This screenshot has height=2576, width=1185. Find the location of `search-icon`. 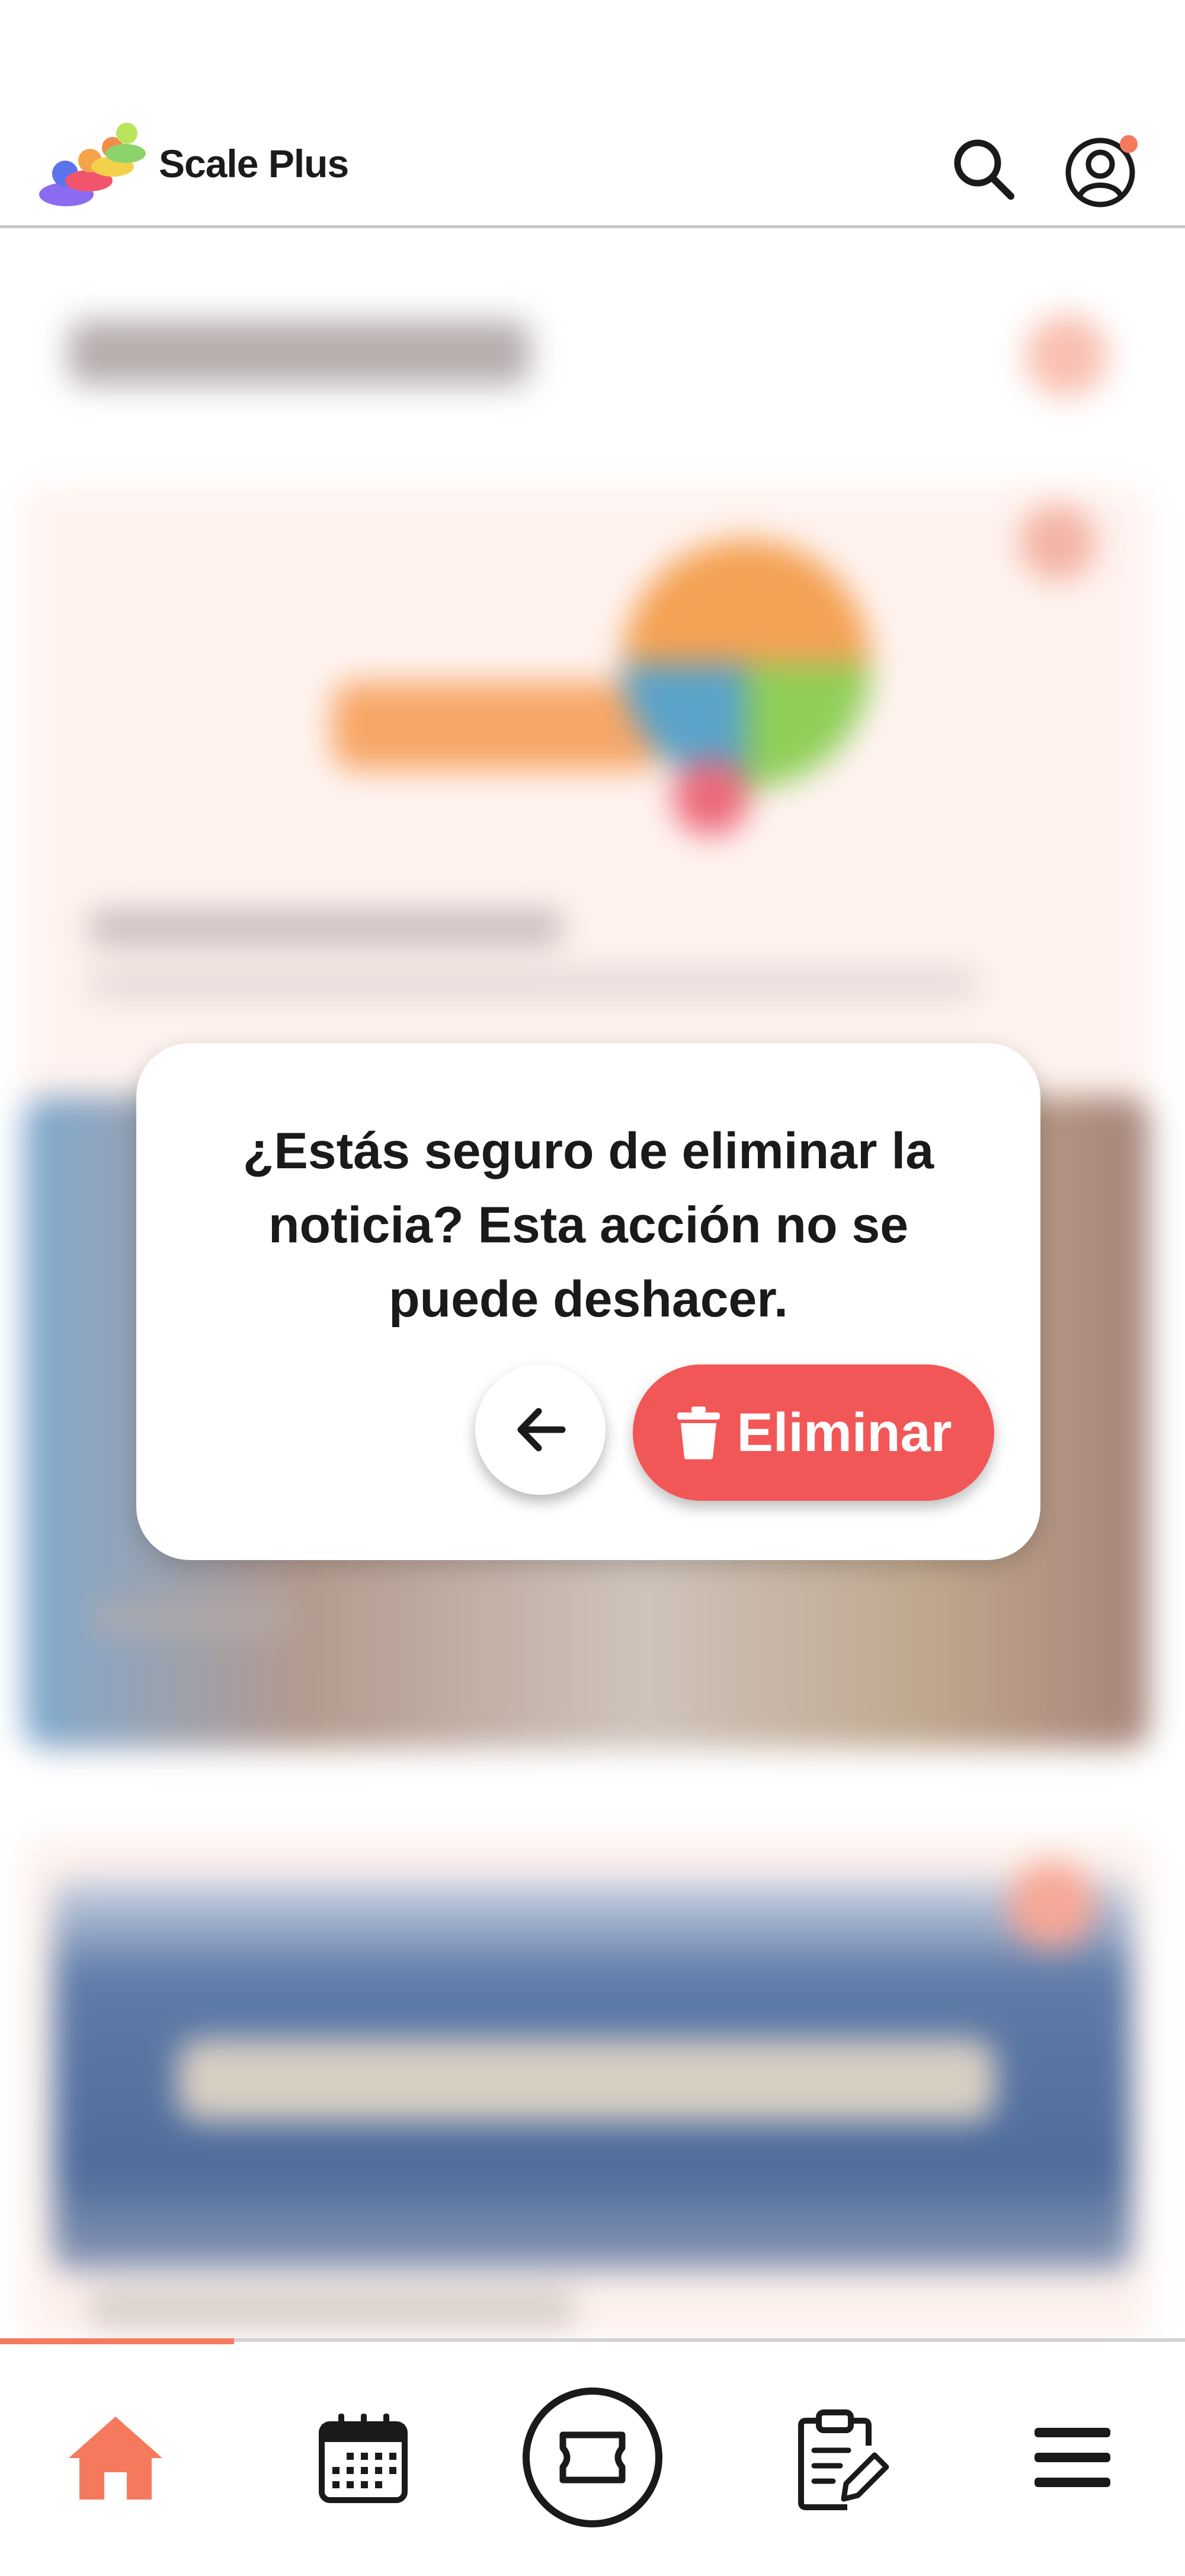

search-icon is located at coordinates (984, 169).